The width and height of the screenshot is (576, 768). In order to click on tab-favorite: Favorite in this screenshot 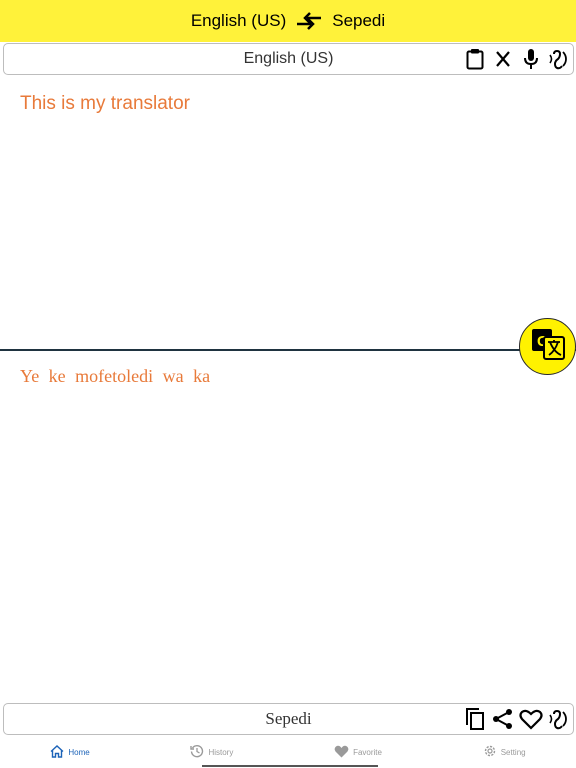, I will do `click(358, 752)`.